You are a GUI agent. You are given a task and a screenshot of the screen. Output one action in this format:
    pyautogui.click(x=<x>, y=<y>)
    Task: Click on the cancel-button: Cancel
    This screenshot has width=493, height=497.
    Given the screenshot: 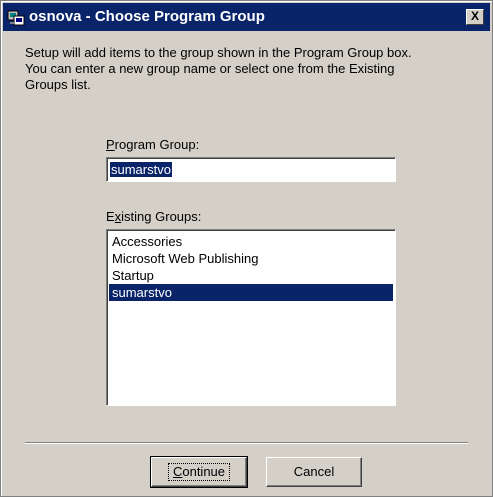 What is the action you would take?
    pyautogui.click(x=314, y=472)
    